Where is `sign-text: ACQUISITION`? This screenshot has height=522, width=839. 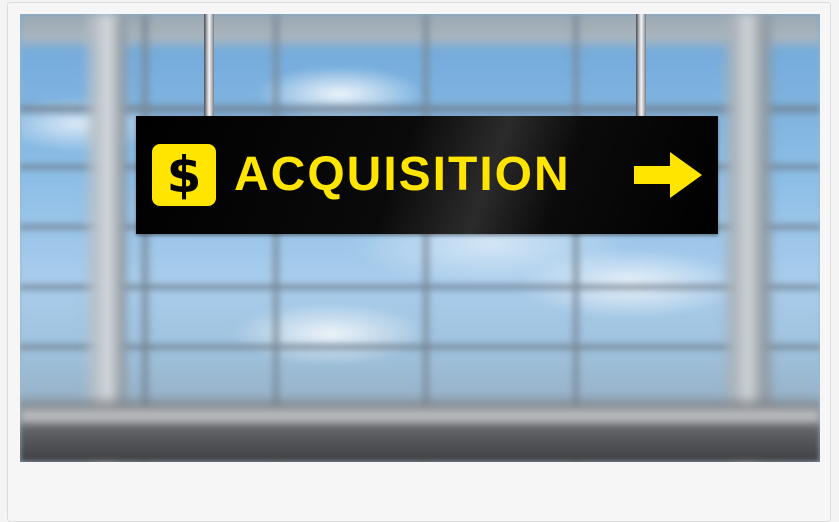 sign-text: ACQUISITION is located at coordinates (402, 174).